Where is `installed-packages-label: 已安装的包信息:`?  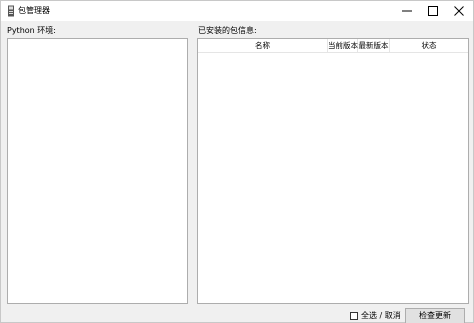 installed-packages-label: 已安装的包信息: is located at coordinates (227, 30).